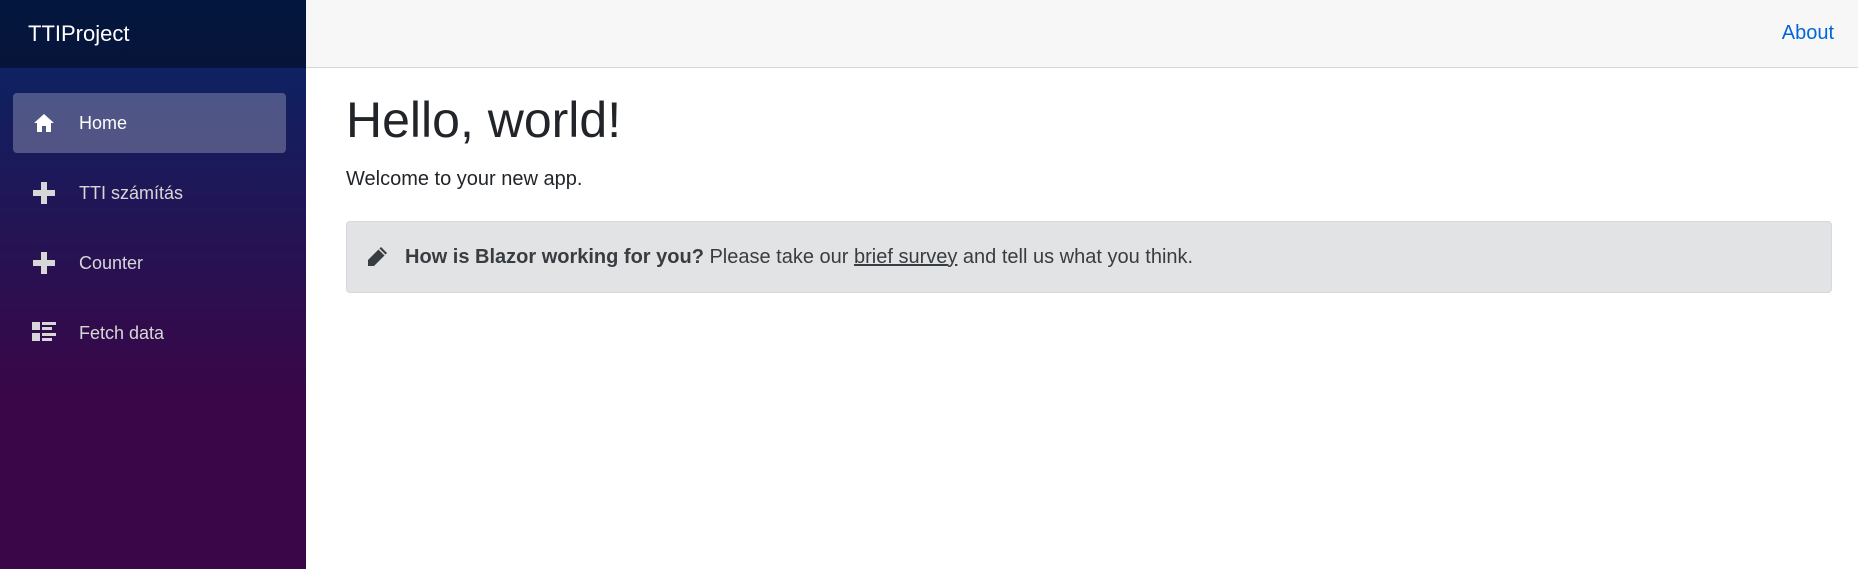  I want to click on nav-item-counter: Counter, so click(153, 263).